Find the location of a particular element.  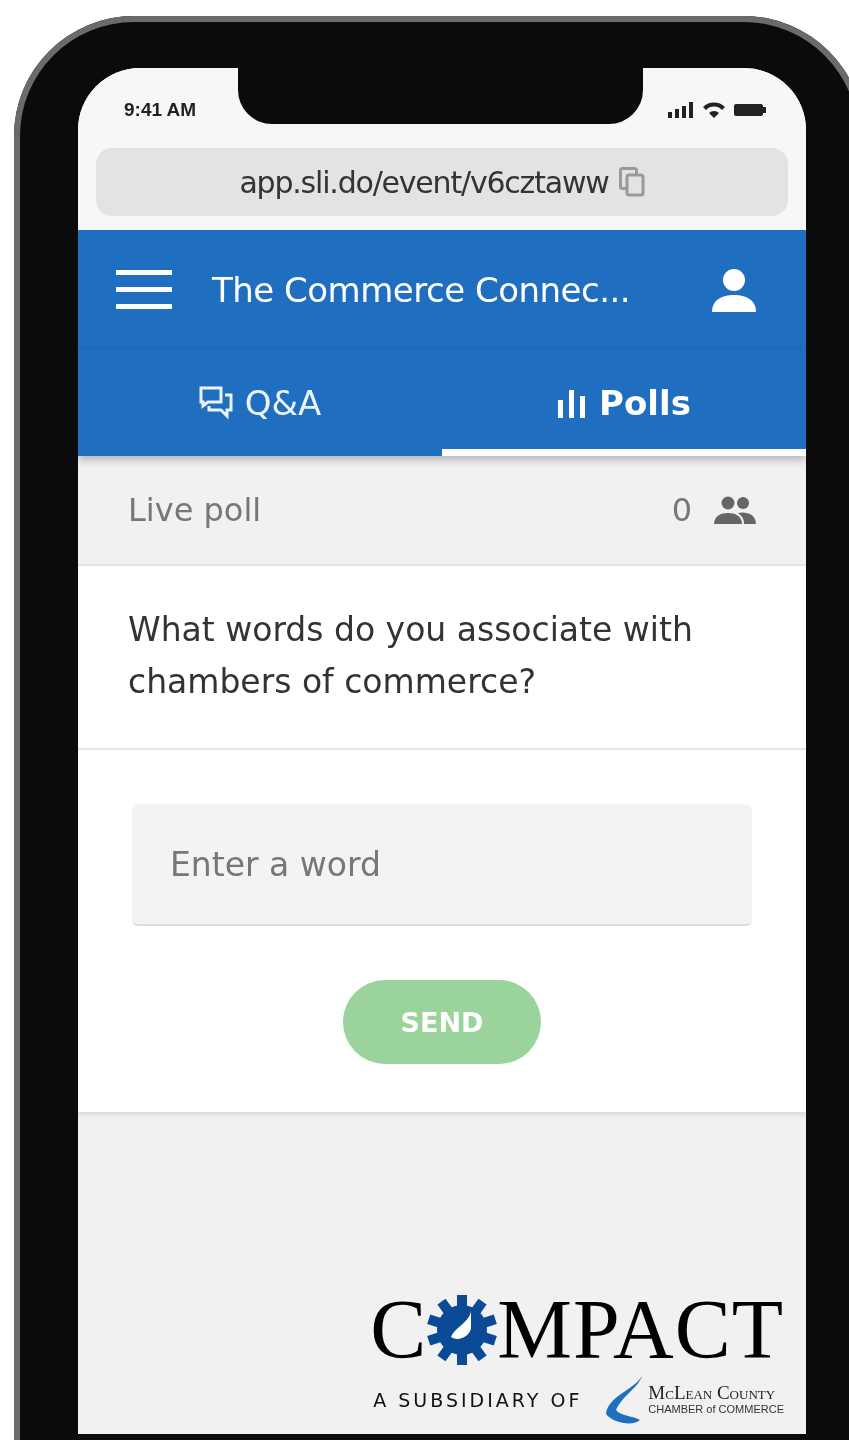

tab: Q&A is located at coordinates (260, 403).